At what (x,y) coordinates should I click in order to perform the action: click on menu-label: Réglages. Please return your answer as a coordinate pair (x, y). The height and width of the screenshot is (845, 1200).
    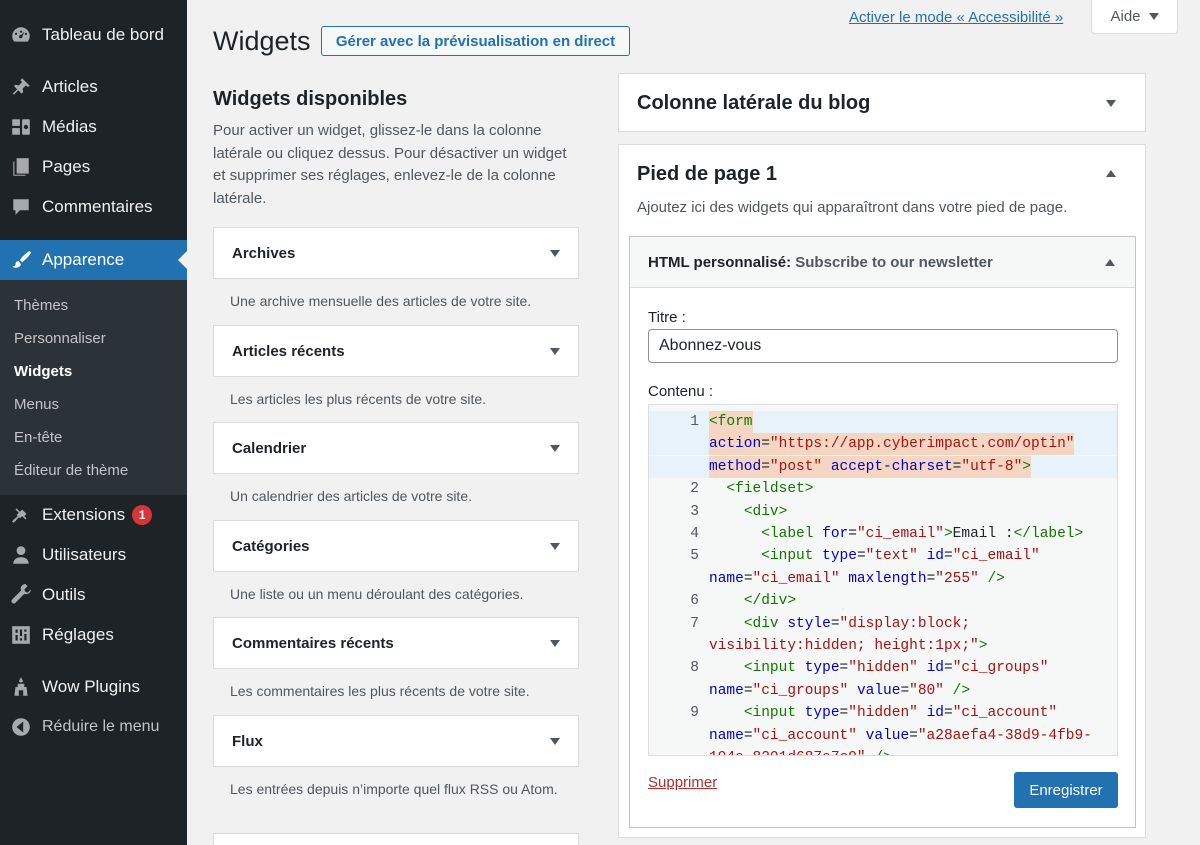
    Looking at the image, I should click on (78, 634).